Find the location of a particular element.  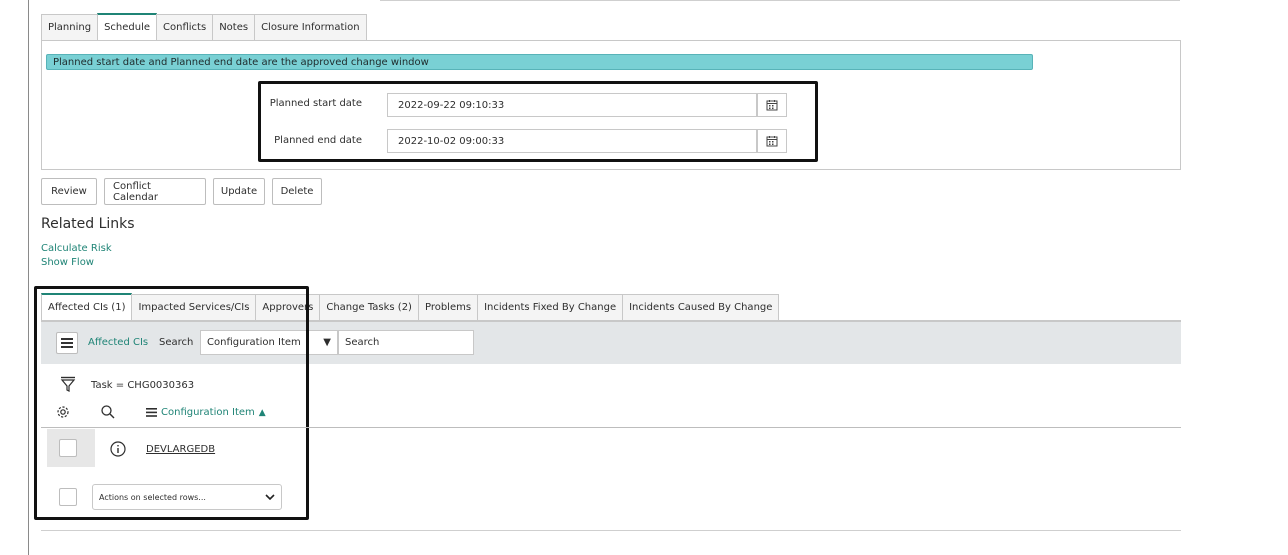

planned-start-value: 2022-09-22 09:10:33 is located at coordinates (451, 105).